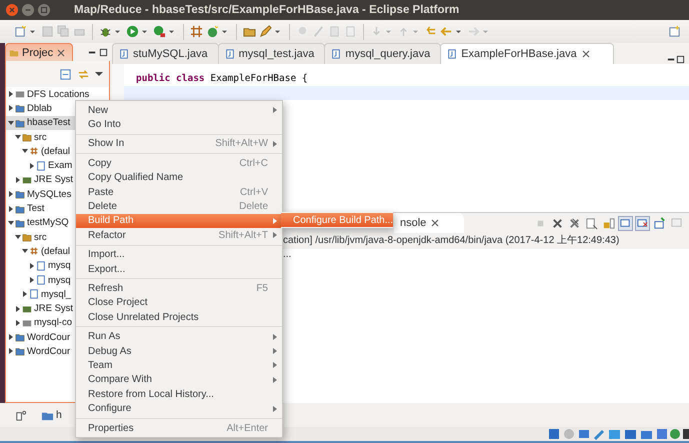 This screenshot has height=443, width=689. Describe the element at coordinates (20, 415) in the screenshot. I see `fast-view-icon` at that location.